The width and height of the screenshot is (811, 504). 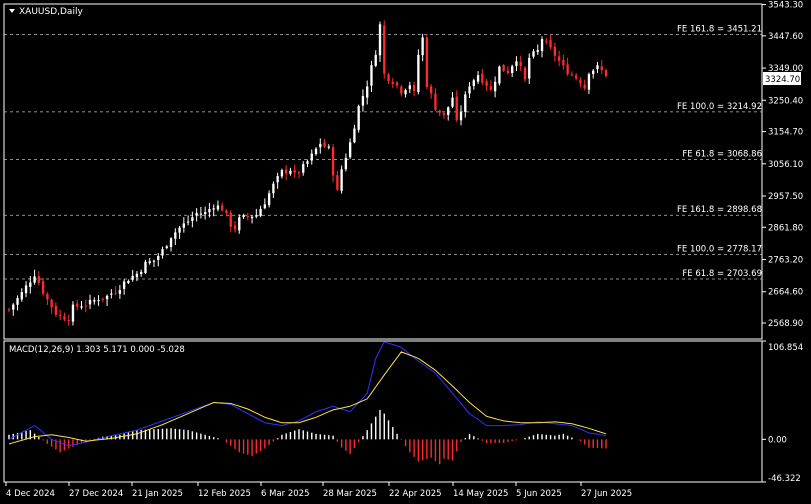 What do you see at coordinates (30, 494) in the screenshot?
I see `time-tick-label: 4 Dec 2024` at bounding box center [30, 494].